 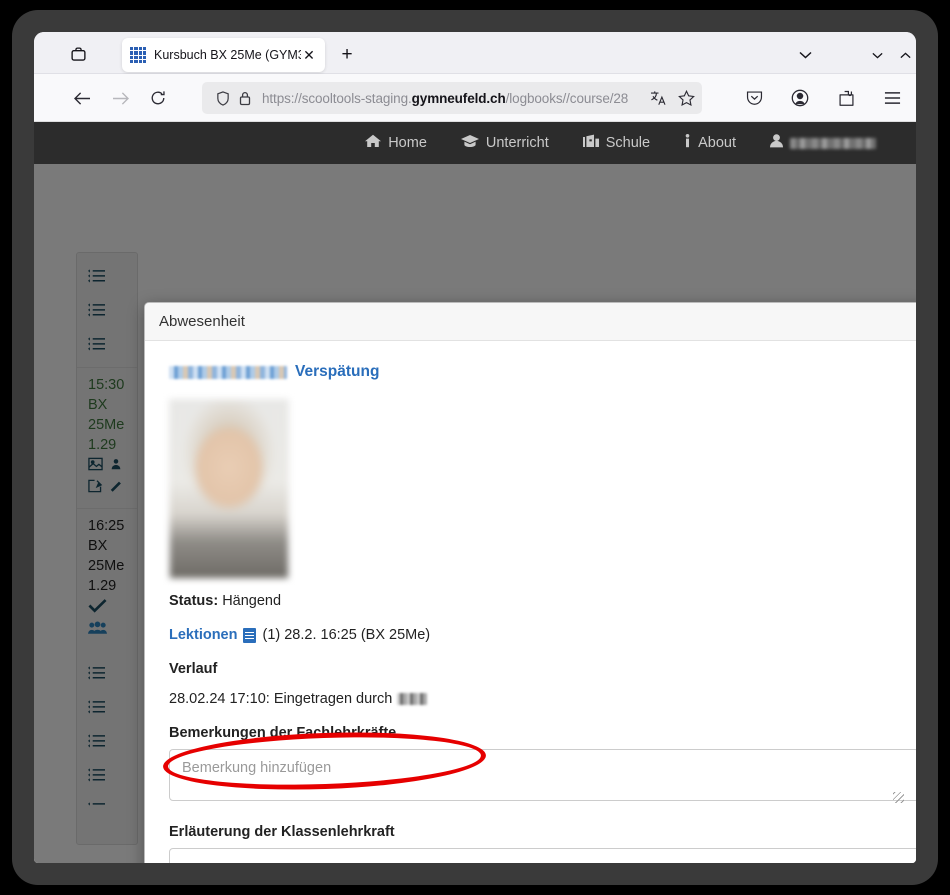 I want to click on sidebar-item-home: Home, so click(x=396, y=143).